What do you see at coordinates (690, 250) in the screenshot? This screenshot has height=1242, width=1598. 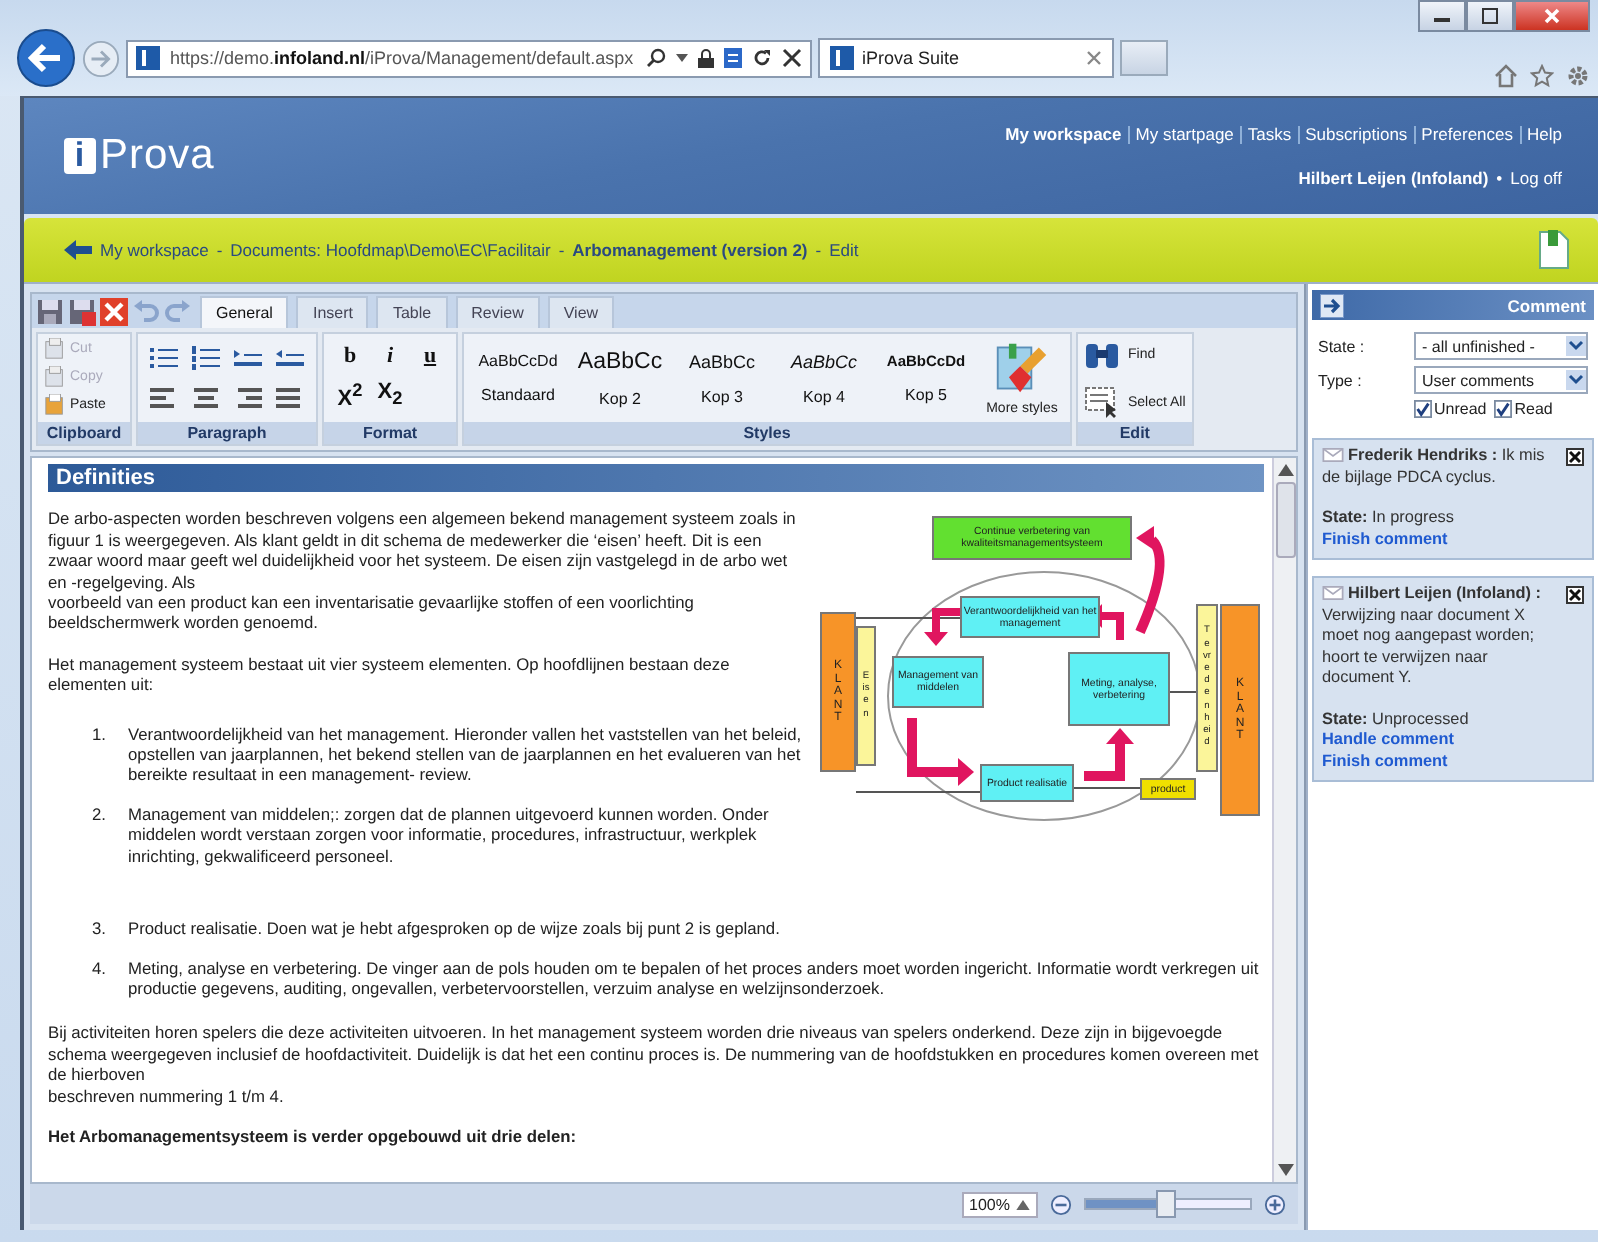 I see `breadcrumb-link: Arbomanagement (version 2)` at bounding box center [690, 250].